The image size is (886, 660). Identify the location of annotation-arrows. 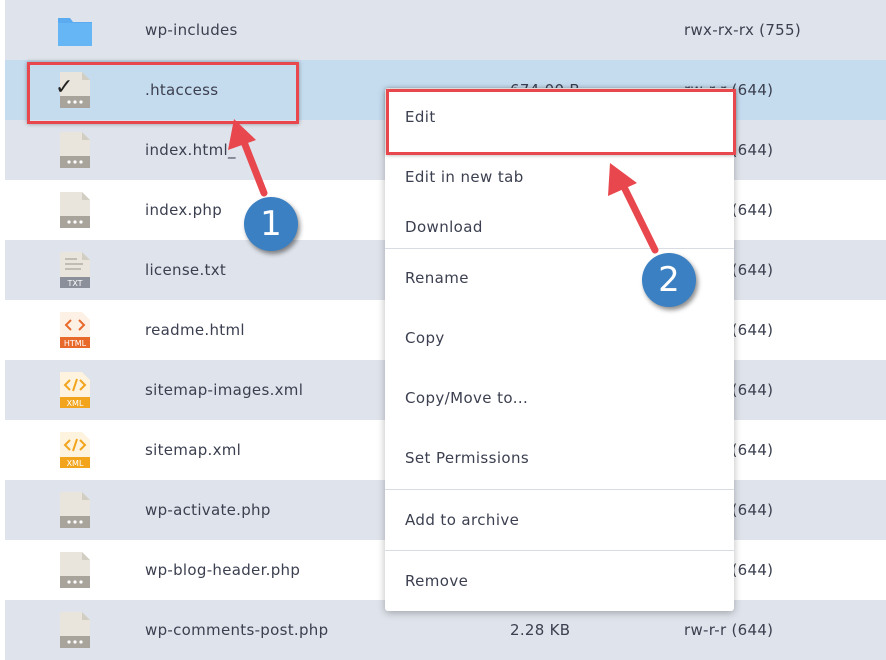
(443, 186).